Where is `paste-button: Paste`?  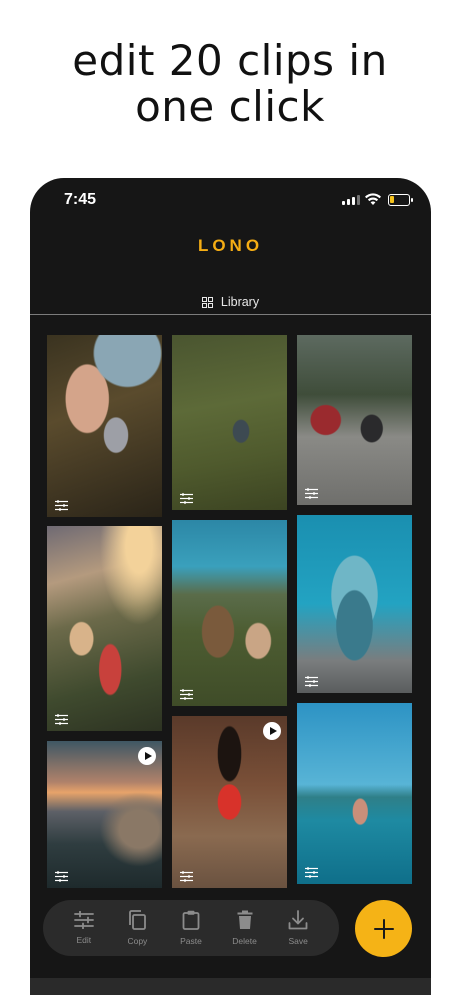
paste-button: Paste is located at coordinates (191, 928).